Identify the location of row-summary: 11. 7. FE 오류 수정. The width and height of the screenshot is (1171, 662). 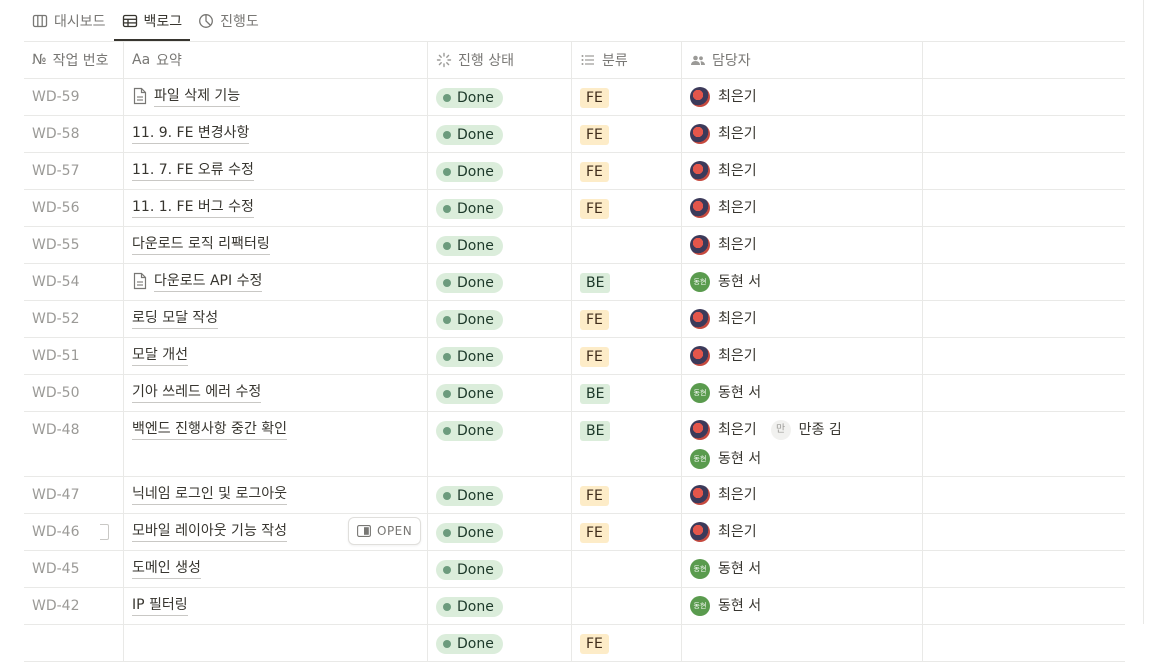
(193, 171).